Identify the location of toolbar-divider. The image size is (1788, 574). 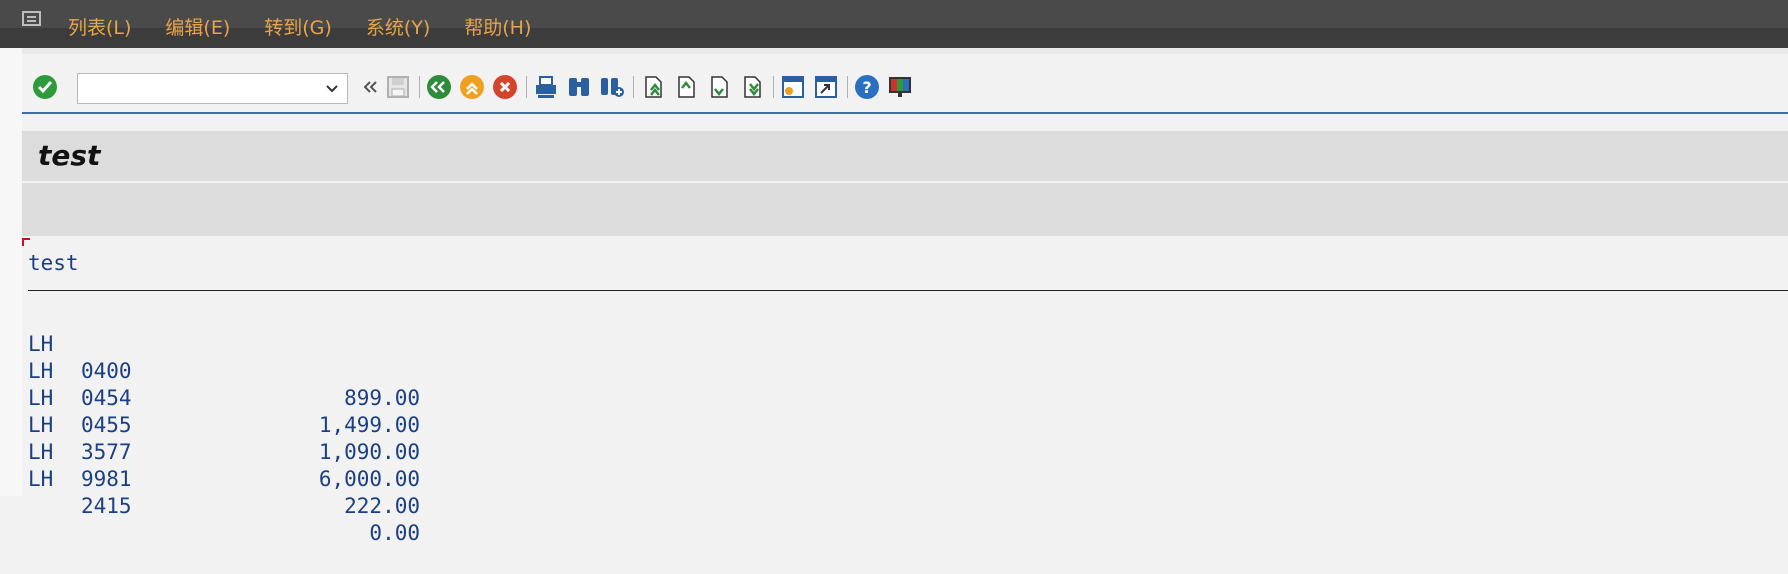
(905, 113).